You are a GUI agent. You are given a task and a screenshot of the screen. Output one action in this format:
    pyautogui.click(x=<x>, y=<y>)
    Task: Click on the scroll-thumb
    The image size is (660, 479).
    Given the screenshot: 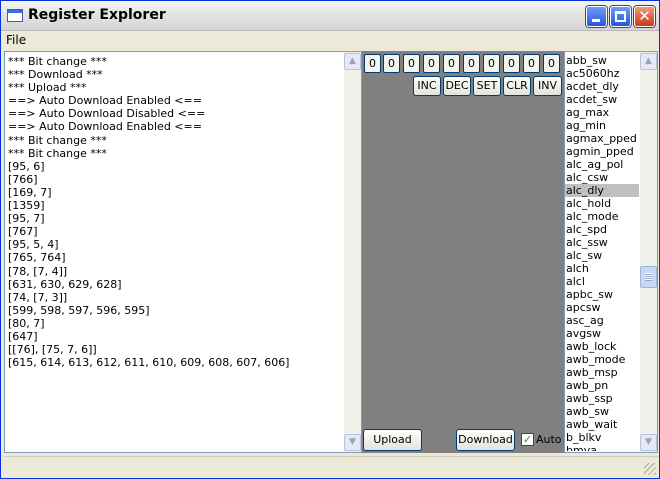 What is the action you would take?
    pyautogui.click(x=648, y=277)
    